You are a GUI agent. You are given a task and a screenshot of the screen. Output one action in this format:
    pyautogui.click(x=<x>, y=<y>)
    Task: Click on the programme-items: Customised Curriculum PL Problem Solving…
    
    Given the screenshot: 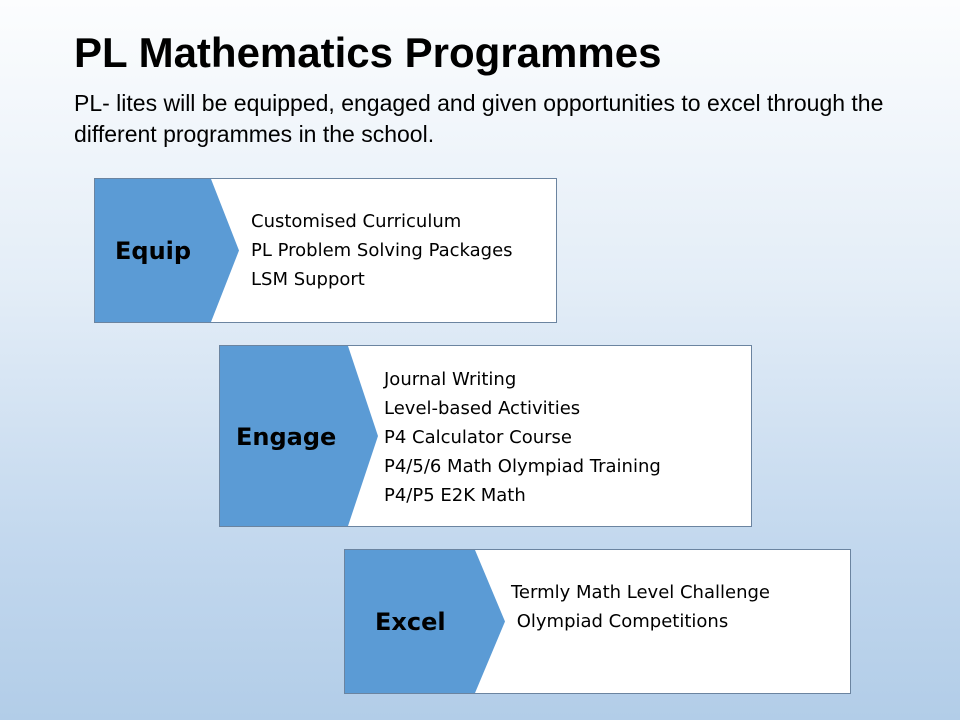 What is the action you would take?
    pyautogui.click(x=382, y=250)
    